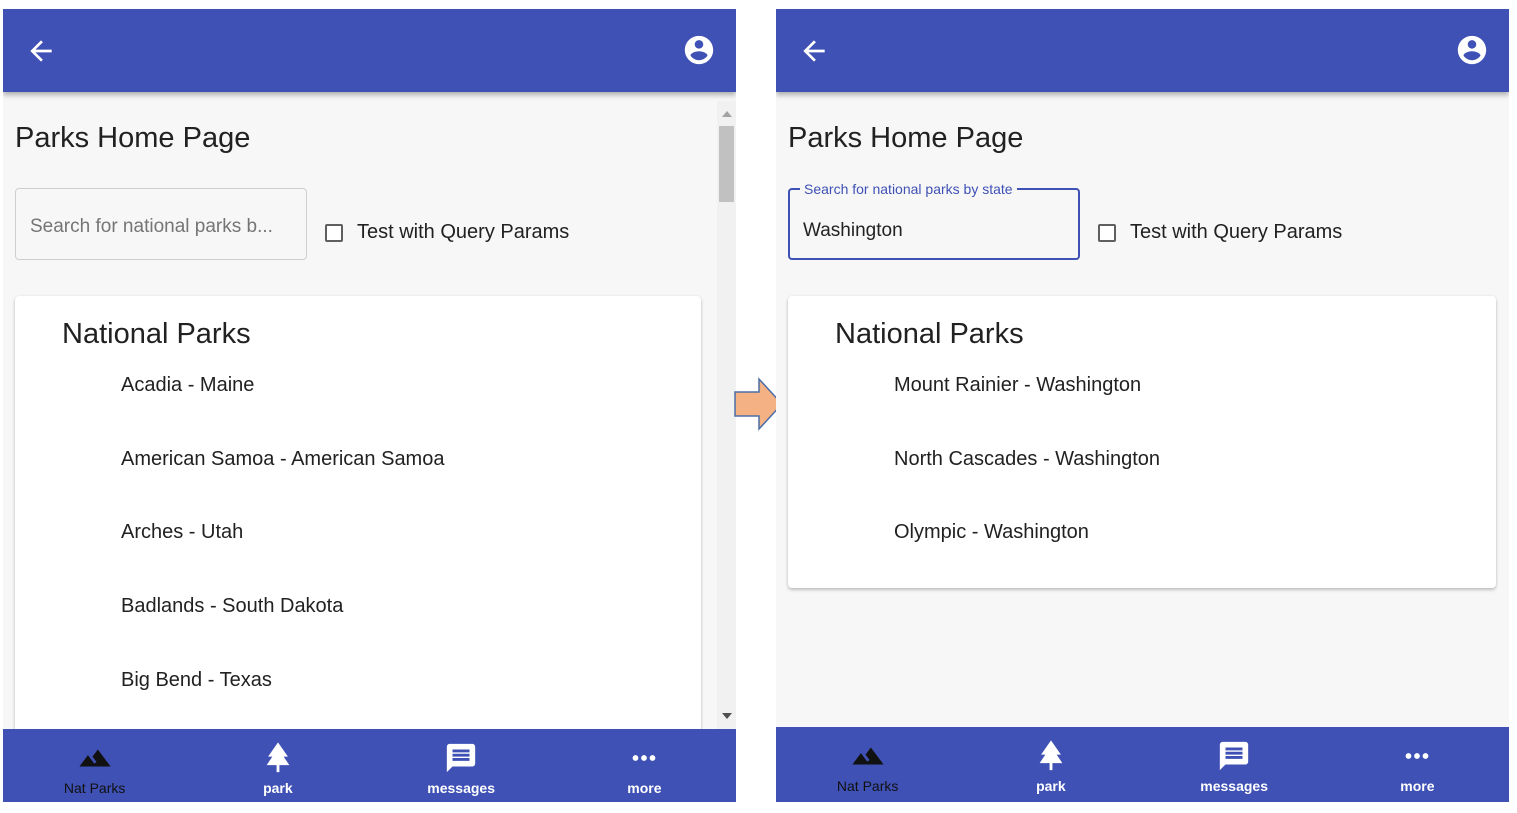  Describe the element at coordinates (1027, 410) in the screenshot. I see `park-list-item: Mount Rainier - Washington` at that location.